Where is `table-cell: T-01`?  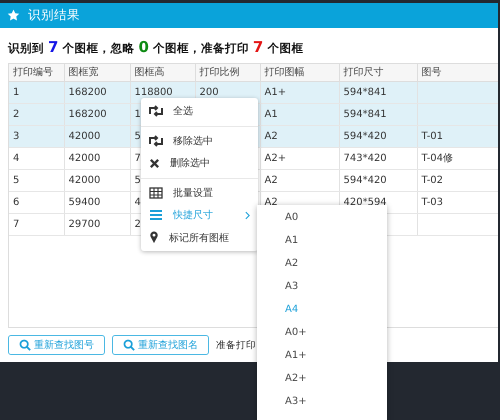
table-cell: T-01 is located at coordinates (433, 136).